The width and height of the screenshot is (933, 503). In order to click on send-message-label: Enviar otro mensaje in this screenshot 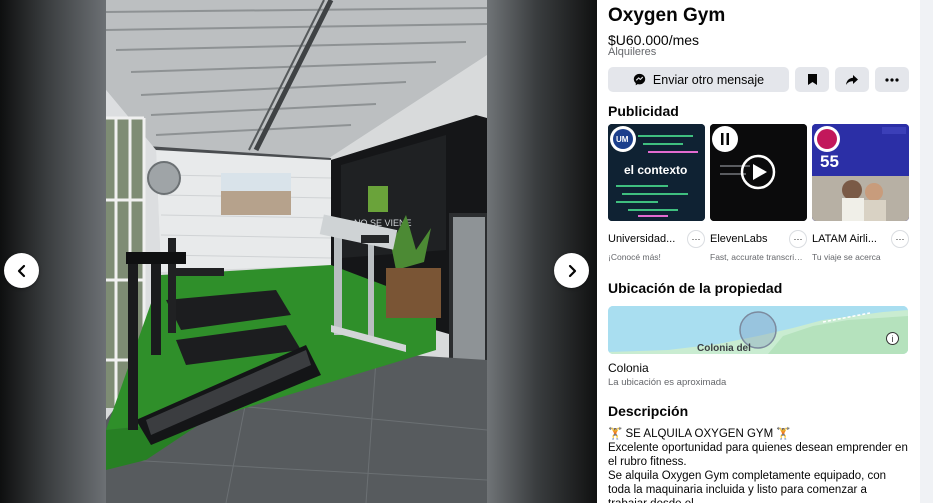, I will do `click(708, 79)`.